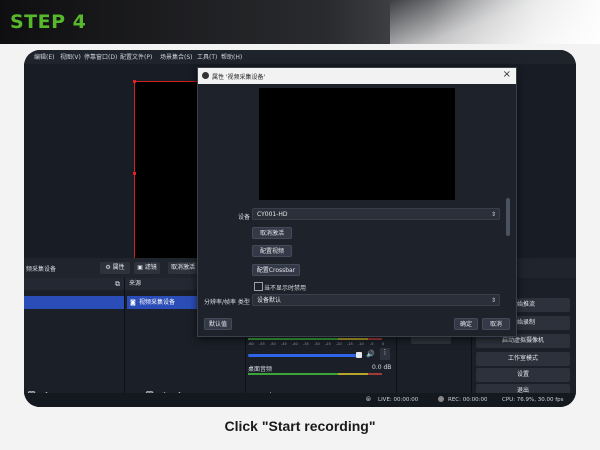  Describe the element at coordinates (176, 56) in the screenshot. I see `menu-scene-collection: 场景集合(S)` at that location.